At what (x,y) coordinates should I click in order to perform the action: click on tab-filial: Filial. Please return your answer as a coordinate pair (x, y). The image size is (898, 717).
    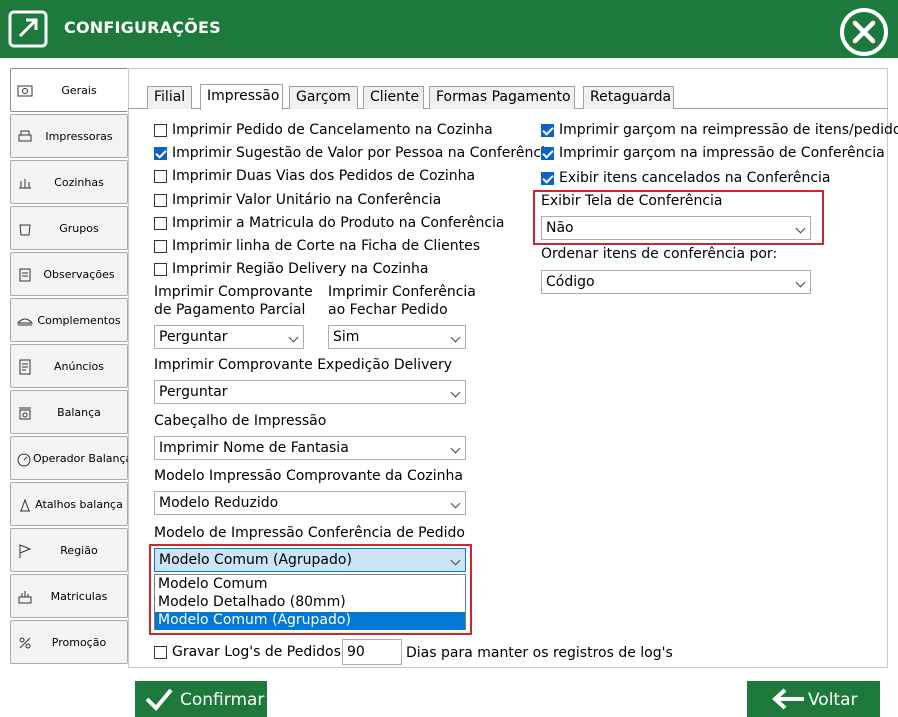
    Looking at the image, I should click on (169, 97).